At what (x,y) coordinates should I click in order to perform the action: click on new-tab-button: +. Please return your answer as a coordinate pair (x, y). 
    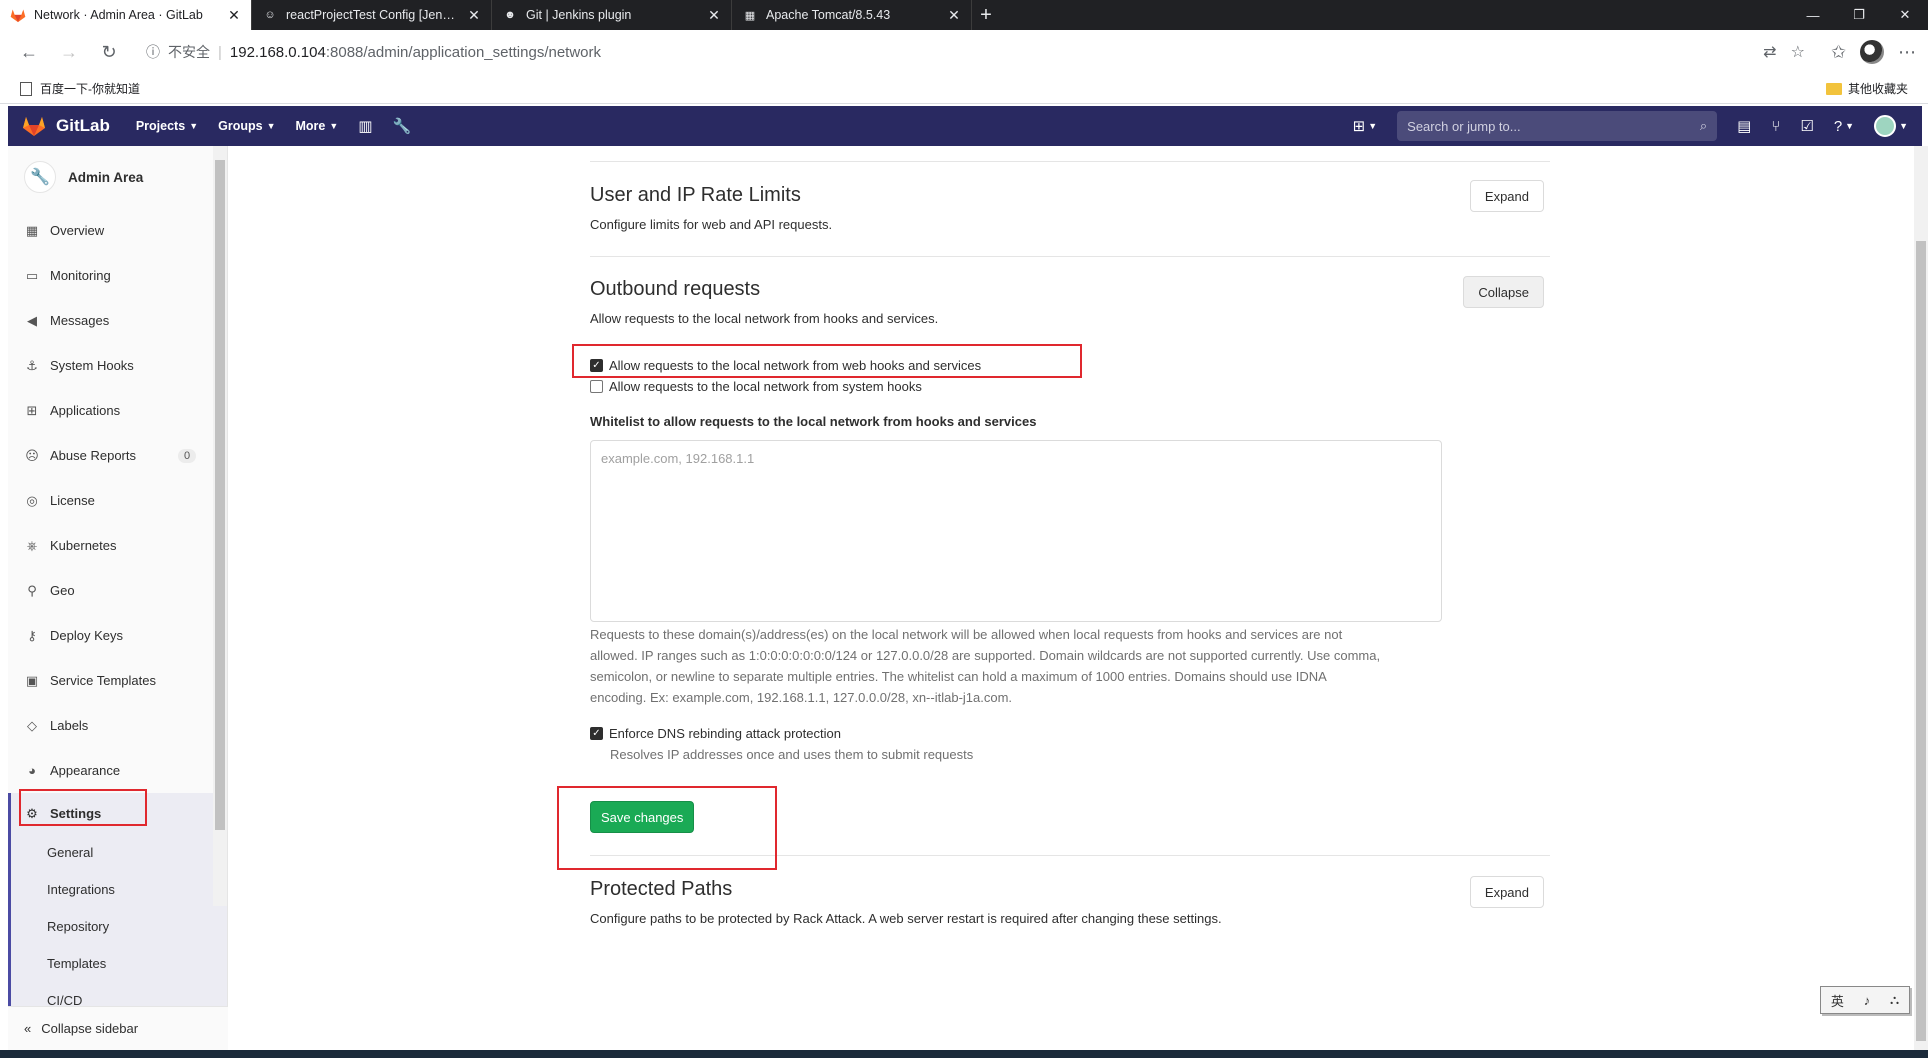
    Looking at the image, I should click on (986, 15).